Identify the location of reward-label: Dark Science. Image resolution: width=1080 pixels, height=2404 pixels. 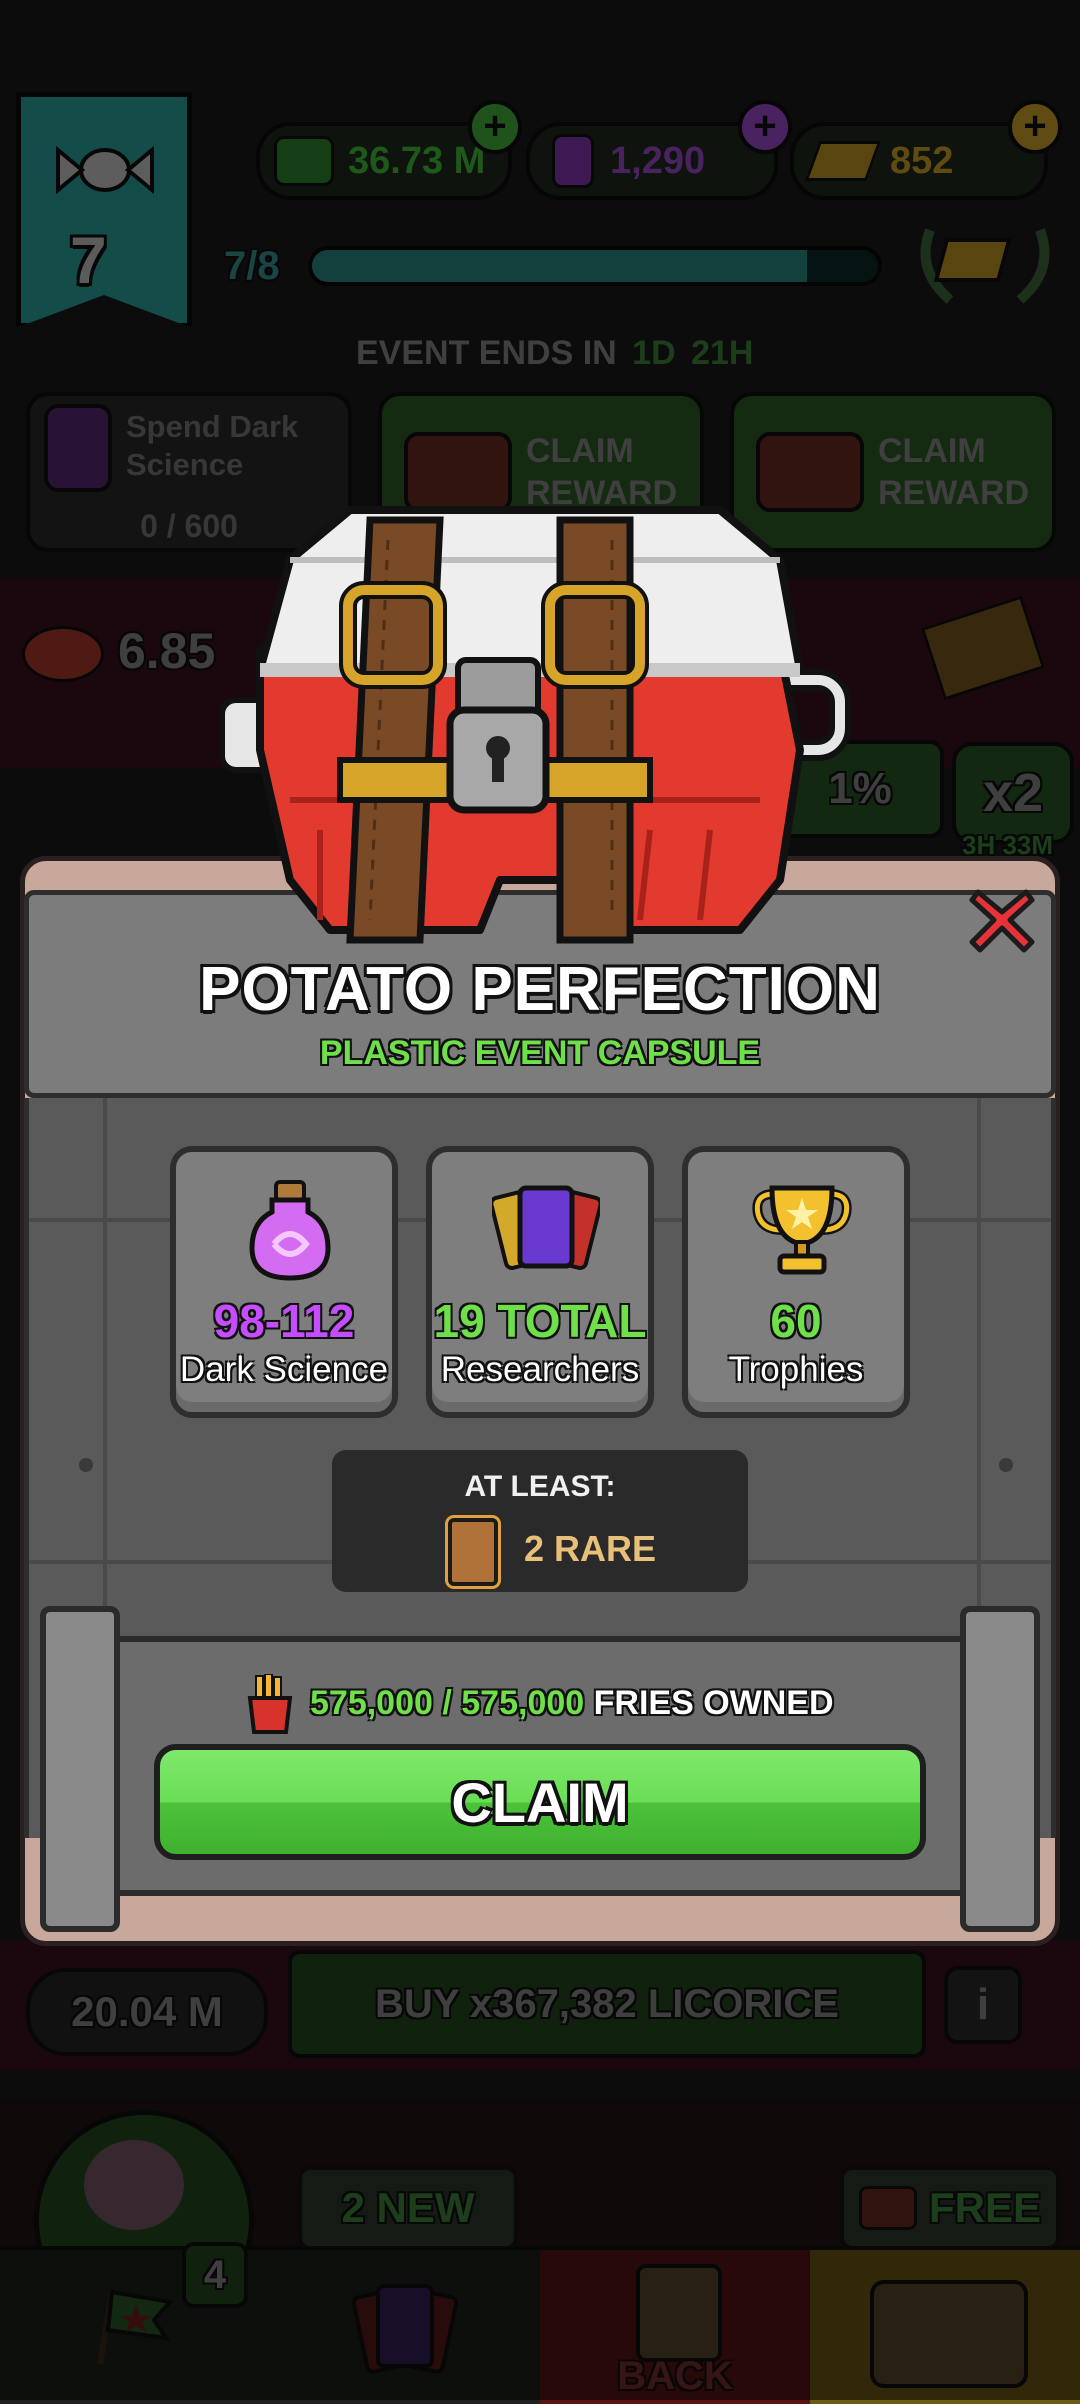
(284, 1369).